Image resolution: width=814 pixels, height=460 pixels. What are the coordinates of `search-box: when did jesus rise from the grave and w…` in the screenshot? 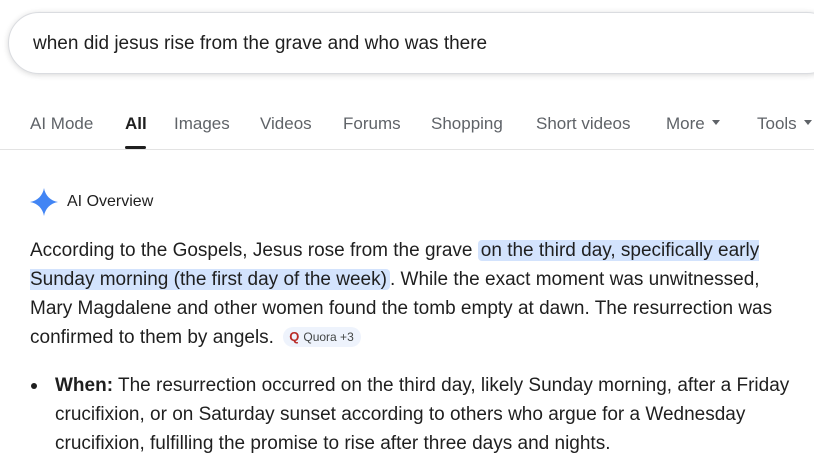 It's located at (411, 43).